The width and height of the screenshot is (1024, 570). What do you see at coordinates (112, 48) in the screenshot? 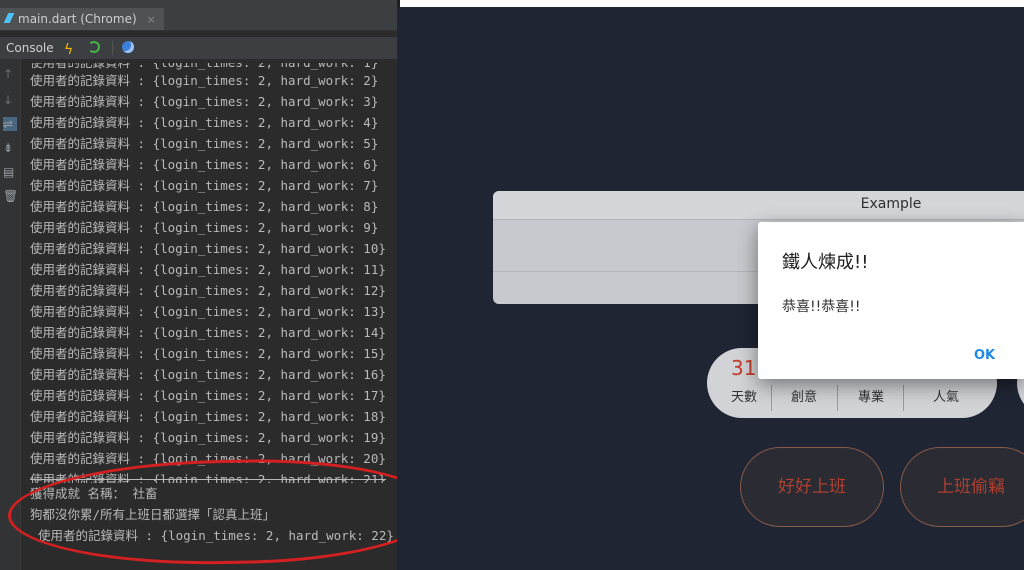
I see `toolbar-divider` at bounding box center [112, 48].